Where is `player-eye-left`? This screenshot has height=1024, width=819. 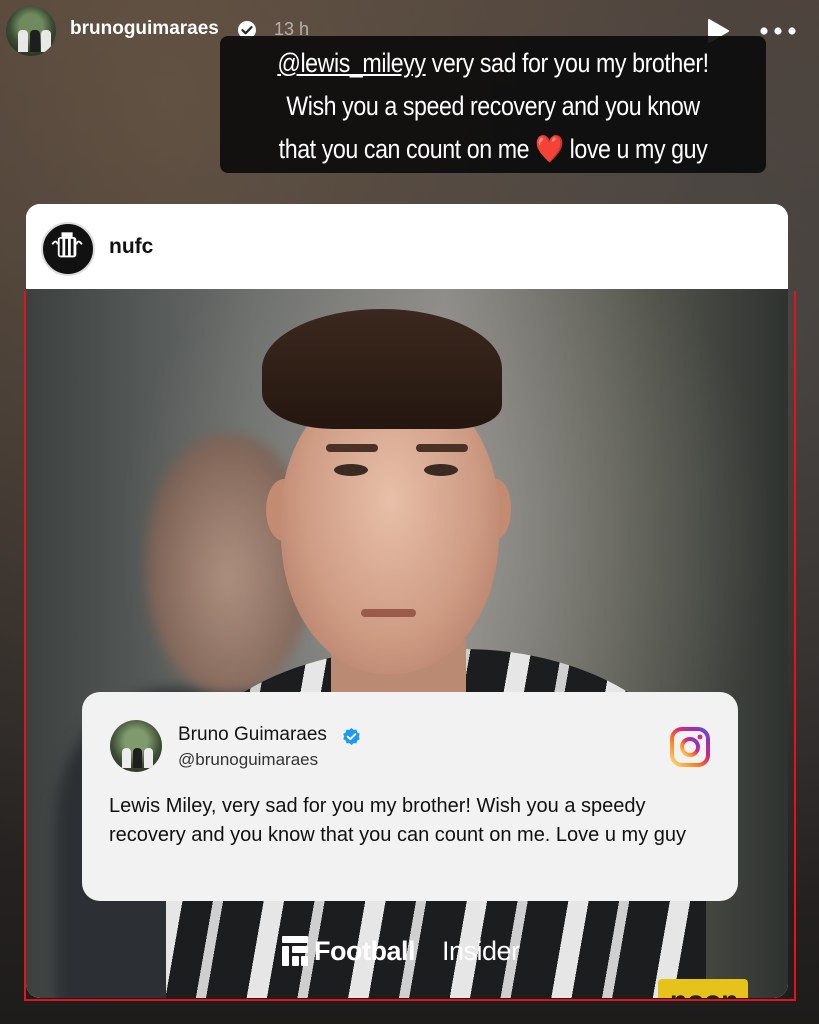
player-eye-left is located at coordinates (351, 470).